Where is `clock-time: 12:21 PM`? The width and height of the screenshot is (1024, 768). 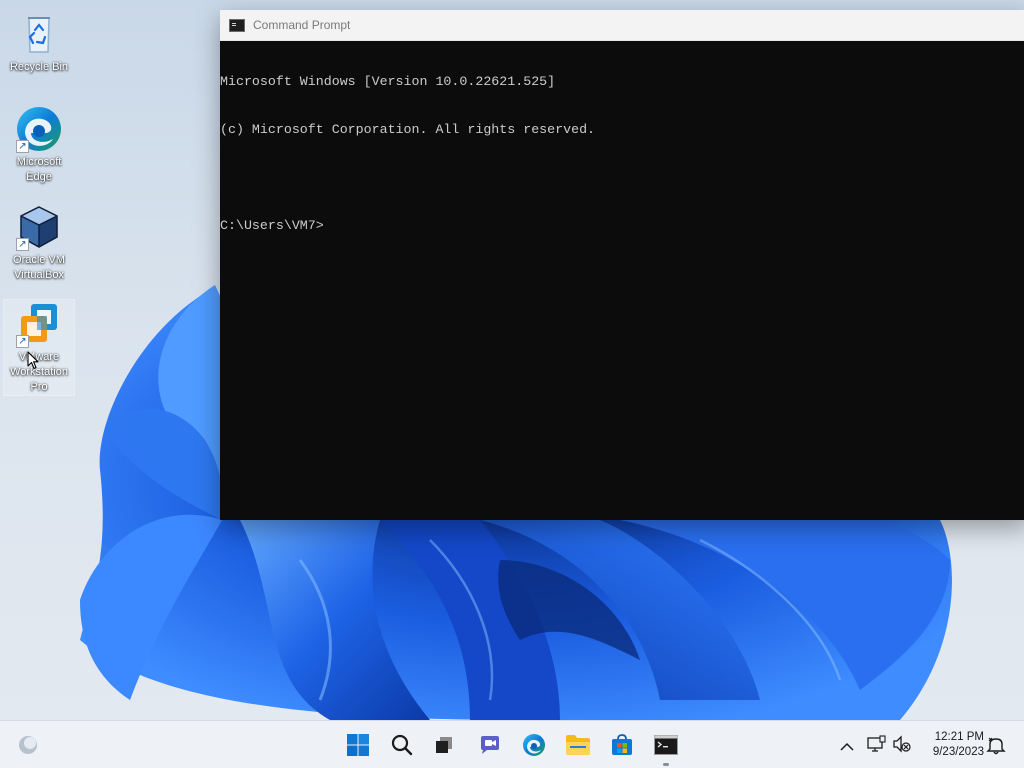
clock-time: 12:21 PM is located at coordinates (959, 737).